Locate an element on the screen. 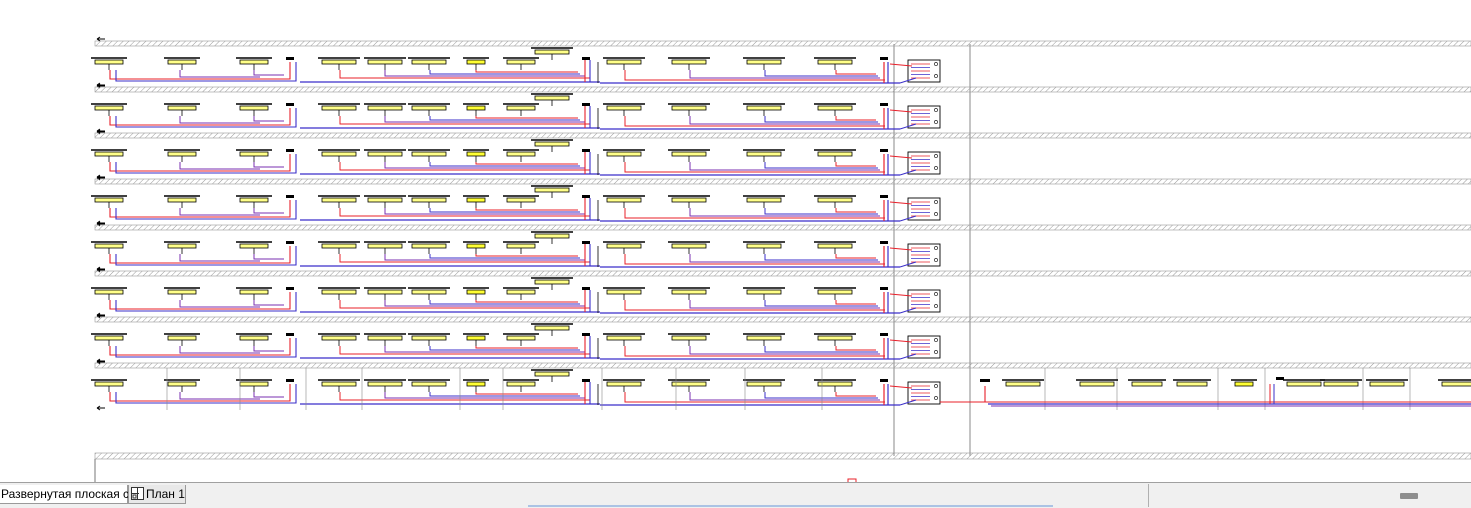 This screenshot has height=508, width=1471. scrollbar-thumb is located at coordinates (1409, 496).